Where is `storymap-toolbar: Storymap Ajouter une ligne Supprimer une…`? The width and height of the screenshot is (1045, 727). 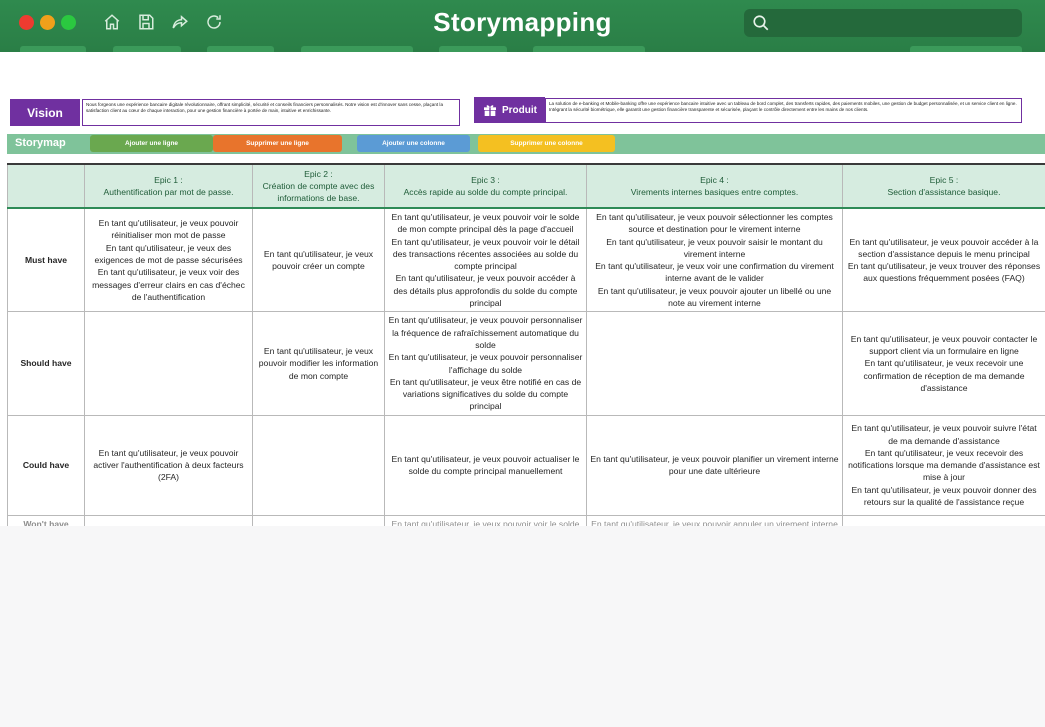
storymap-toolbar: Storymap Ajouter une ligne Supprimer une… is located at coordinates (526, 144).